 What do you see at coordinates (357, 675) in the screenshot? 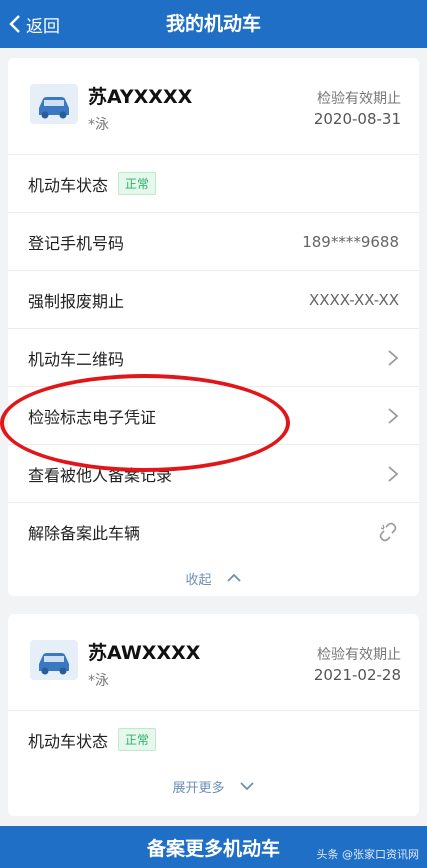
I see `expiry-date: 2021-02-28` at bounding box center [357, 675].